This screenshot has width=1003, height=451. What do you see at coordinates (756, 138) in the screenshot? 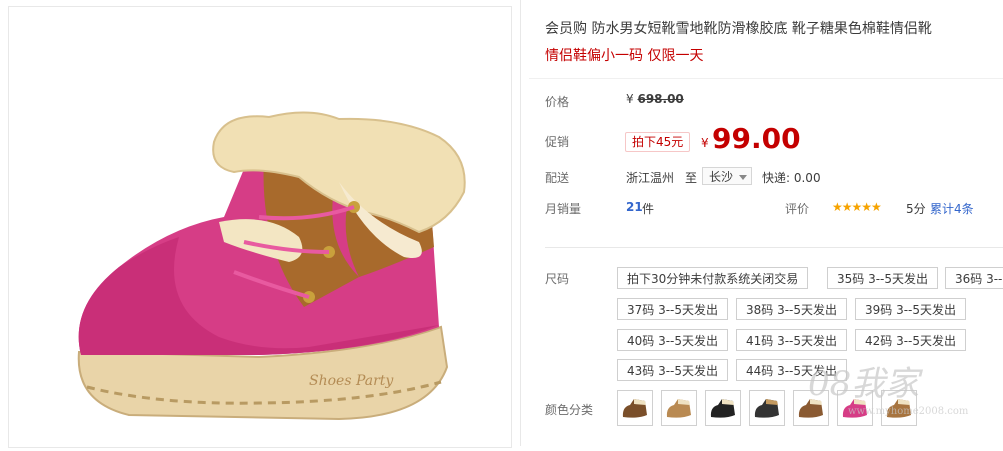
I see `promo-price: 99.00` at bounding box center [756, 138].